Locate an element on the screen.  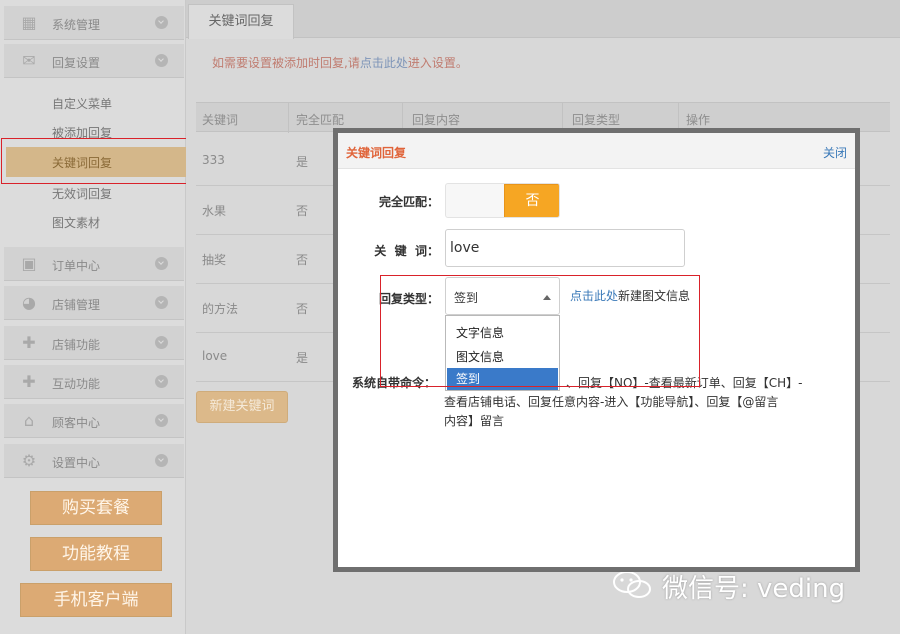
sidebar-section-label: 互动功能 is located at coordinates (76, 384).